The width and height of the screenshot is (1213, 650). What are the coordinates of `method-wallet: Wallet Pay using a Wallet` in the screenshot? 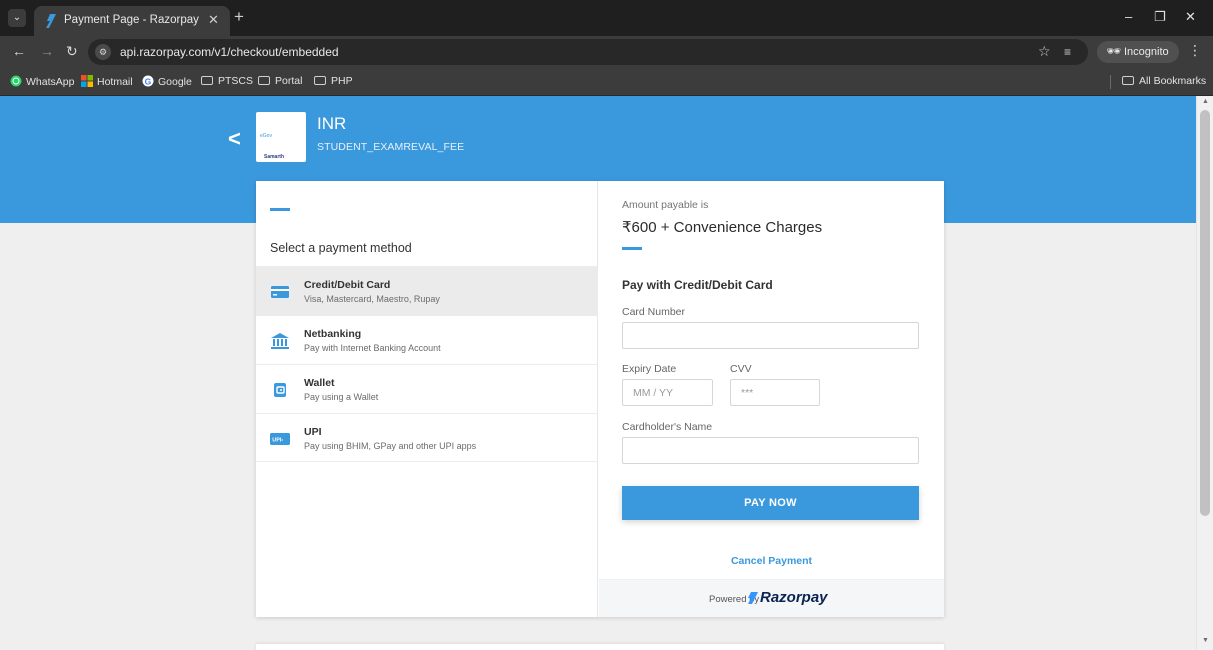 It's located at (427, 388).